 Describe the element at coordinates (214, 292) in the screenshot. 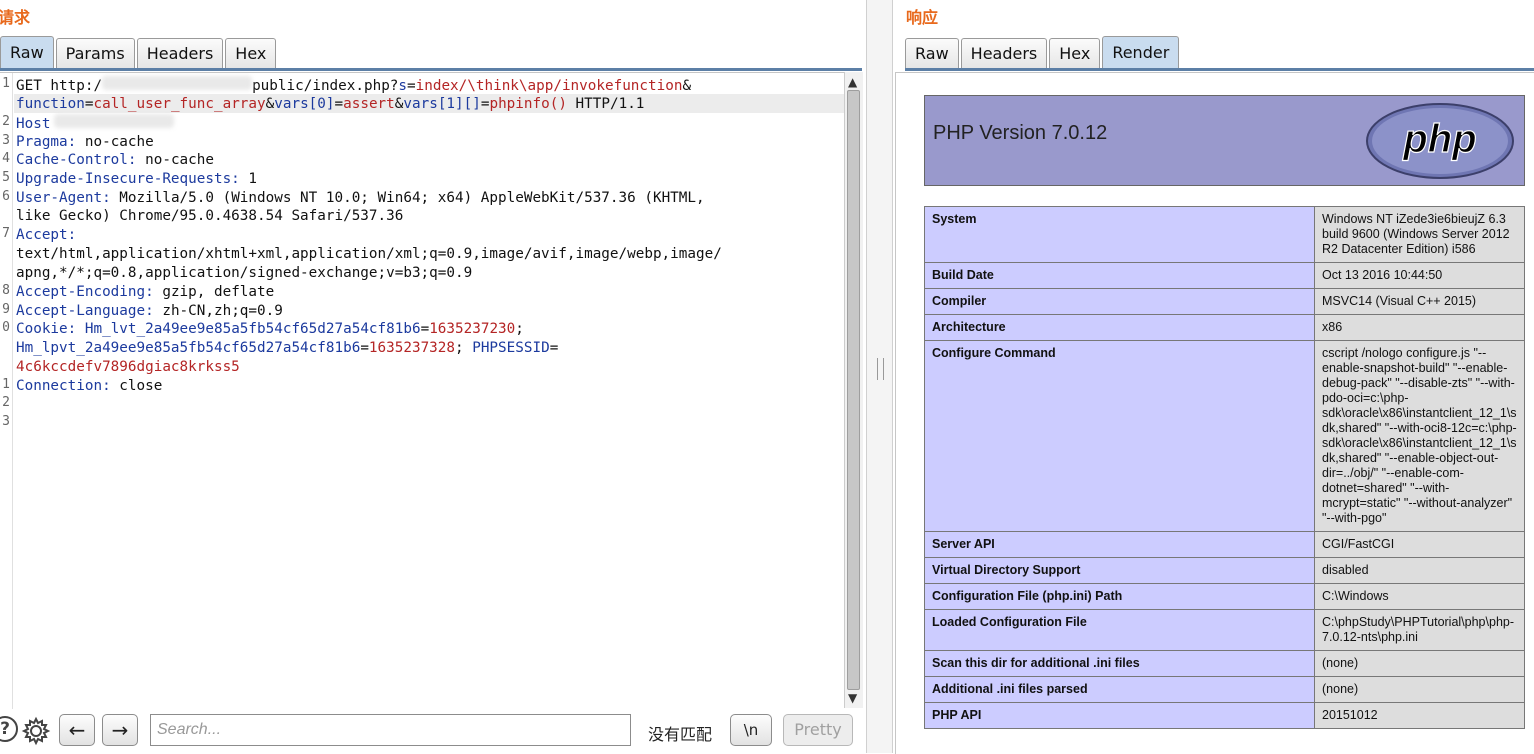

I see `header-value: gzip, deflate` at that location.